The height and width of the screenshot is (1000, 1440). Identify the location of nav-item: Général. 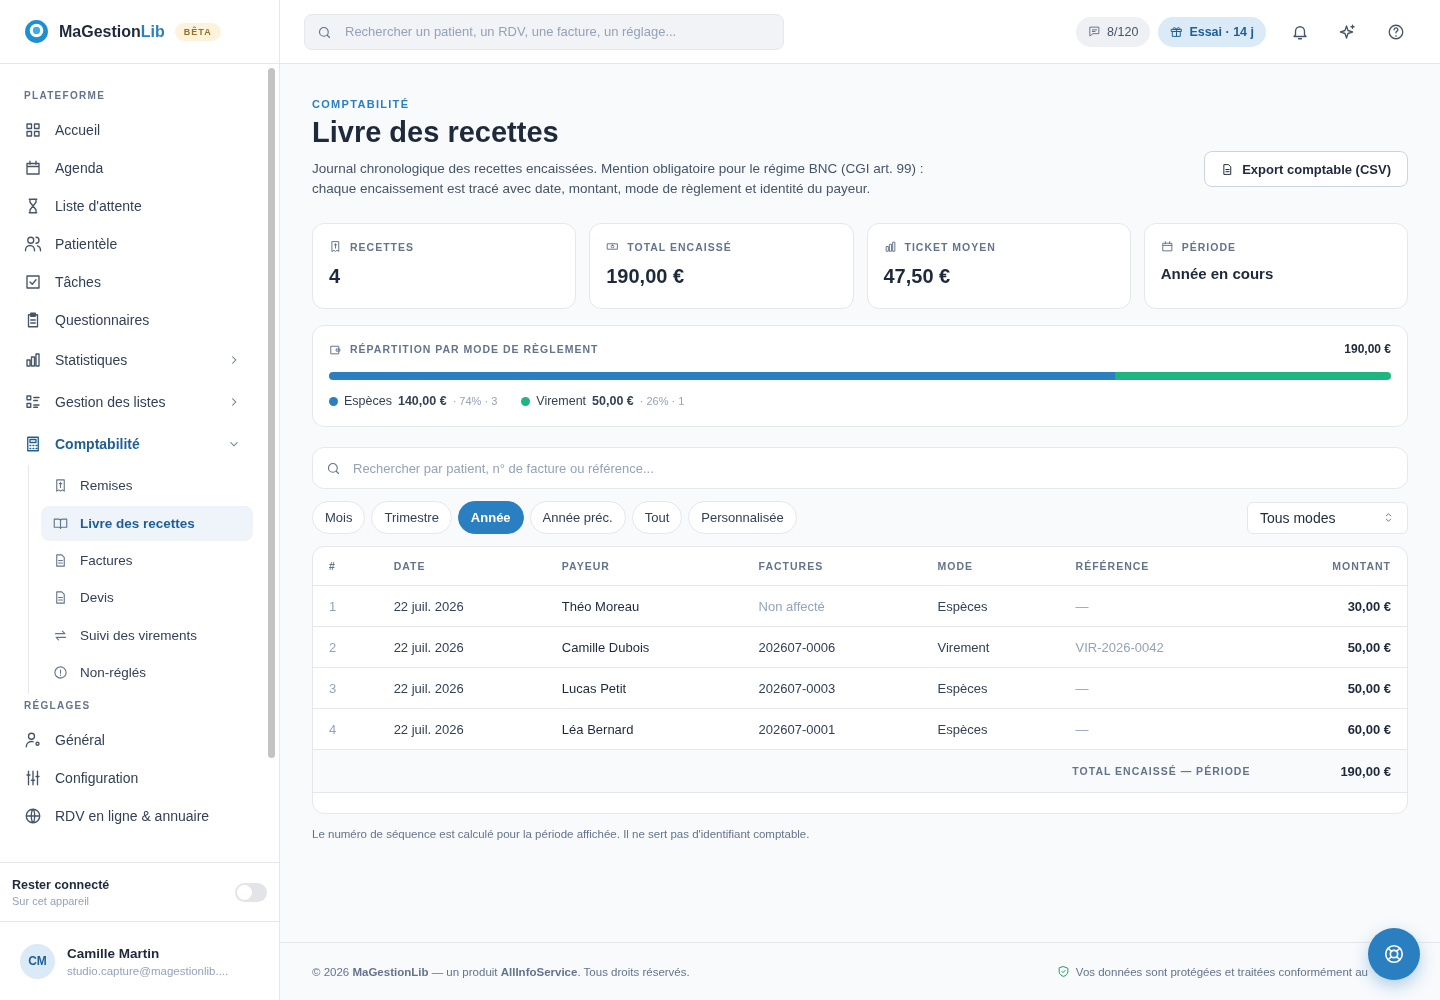
(132, 739).